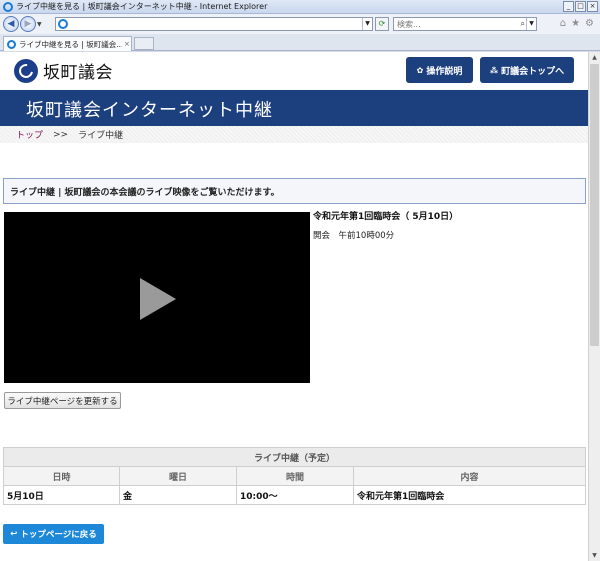 This screenshot has width=600, height=561. Describe the element at coordinates (300, 42) in the screenshot. I see `tab-bar: ライブ中継を見る | 坂町議会... ×` at that location.